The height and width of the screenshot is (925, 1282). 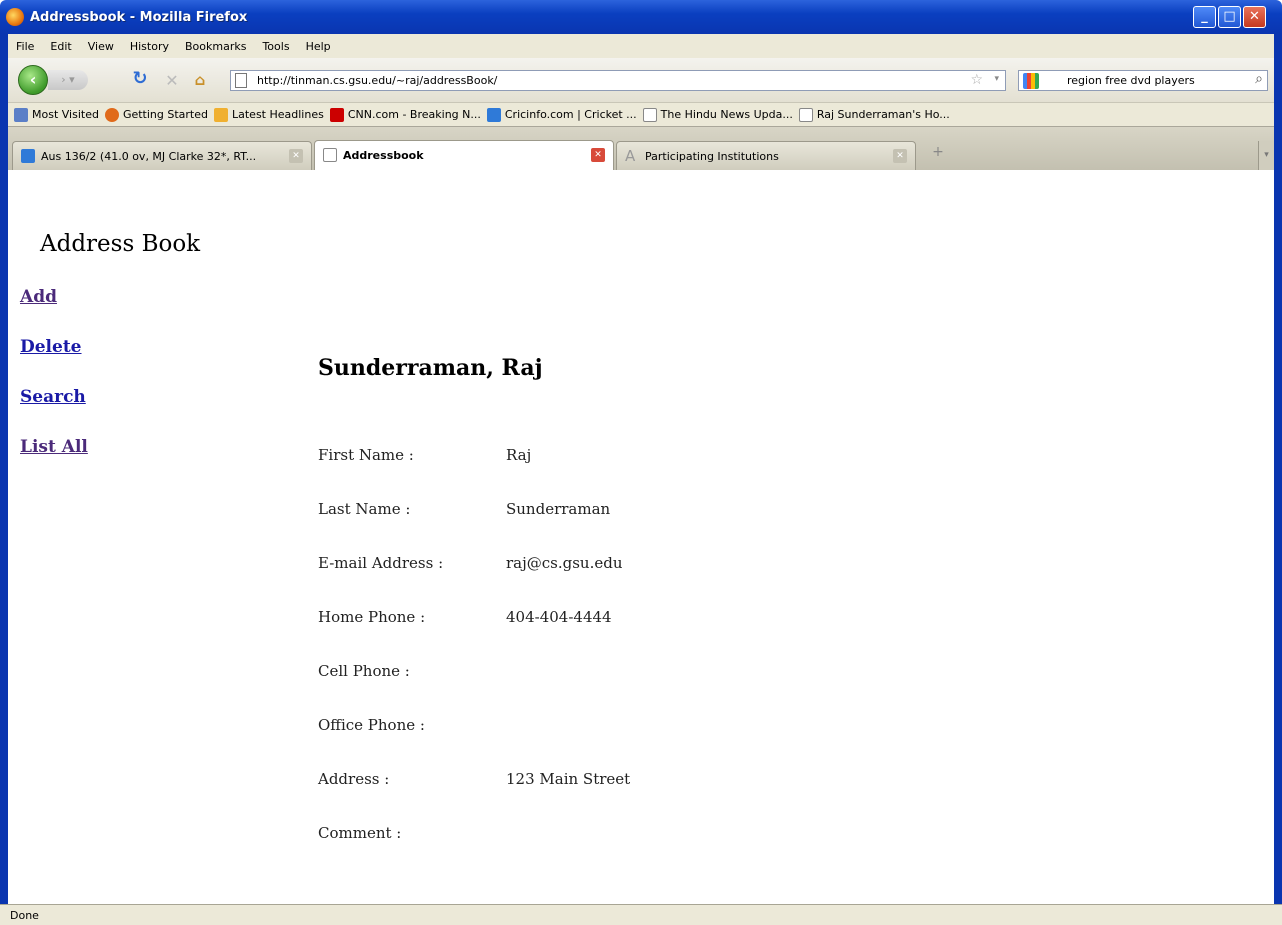 What do you see at coordinates (1229, 17) in the screenshot?
I see `maximize-button: □` at bounding box center [1229, 17].